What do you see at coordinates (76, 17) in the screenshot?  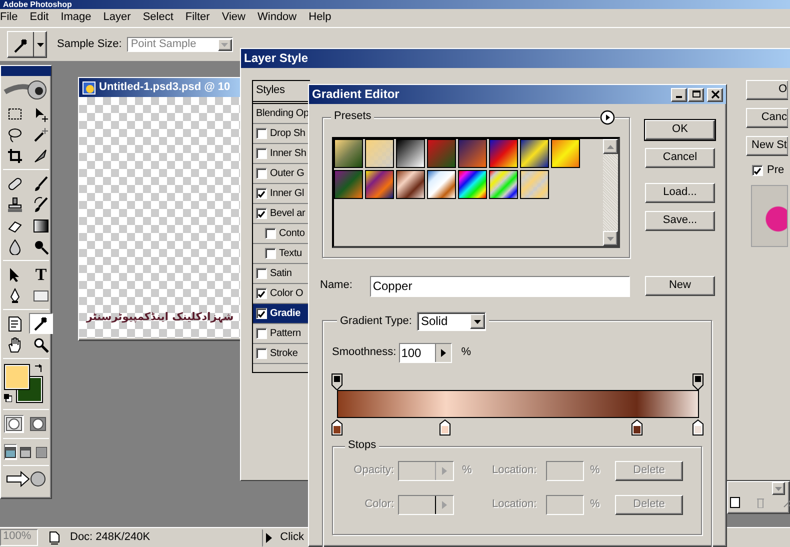 I see `menu-item: Image` at bounding box center [76, 17].